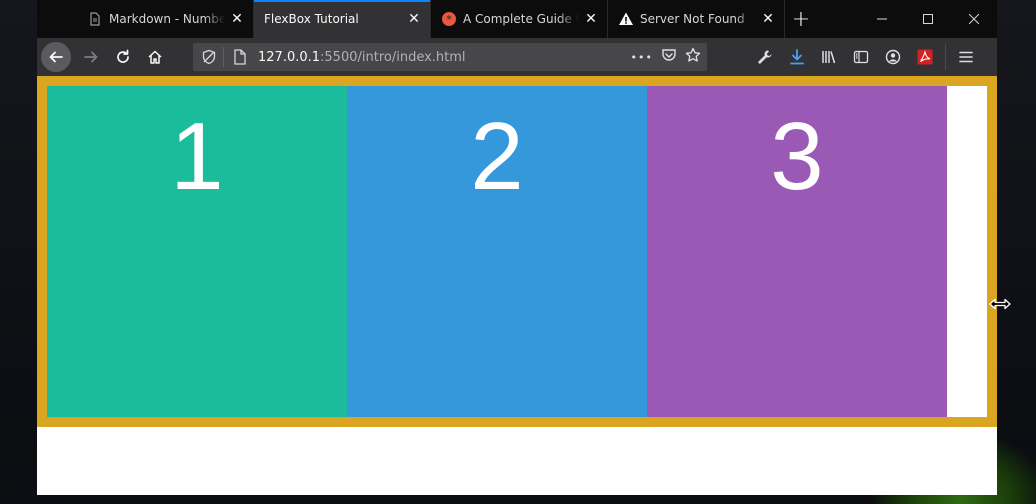 The width and height of the screenshot is (1036, 504). What do you see at coordinates (642, 57) in the screenshot?
I see `page-actions-button: •••` at bounding box center [642, 57].